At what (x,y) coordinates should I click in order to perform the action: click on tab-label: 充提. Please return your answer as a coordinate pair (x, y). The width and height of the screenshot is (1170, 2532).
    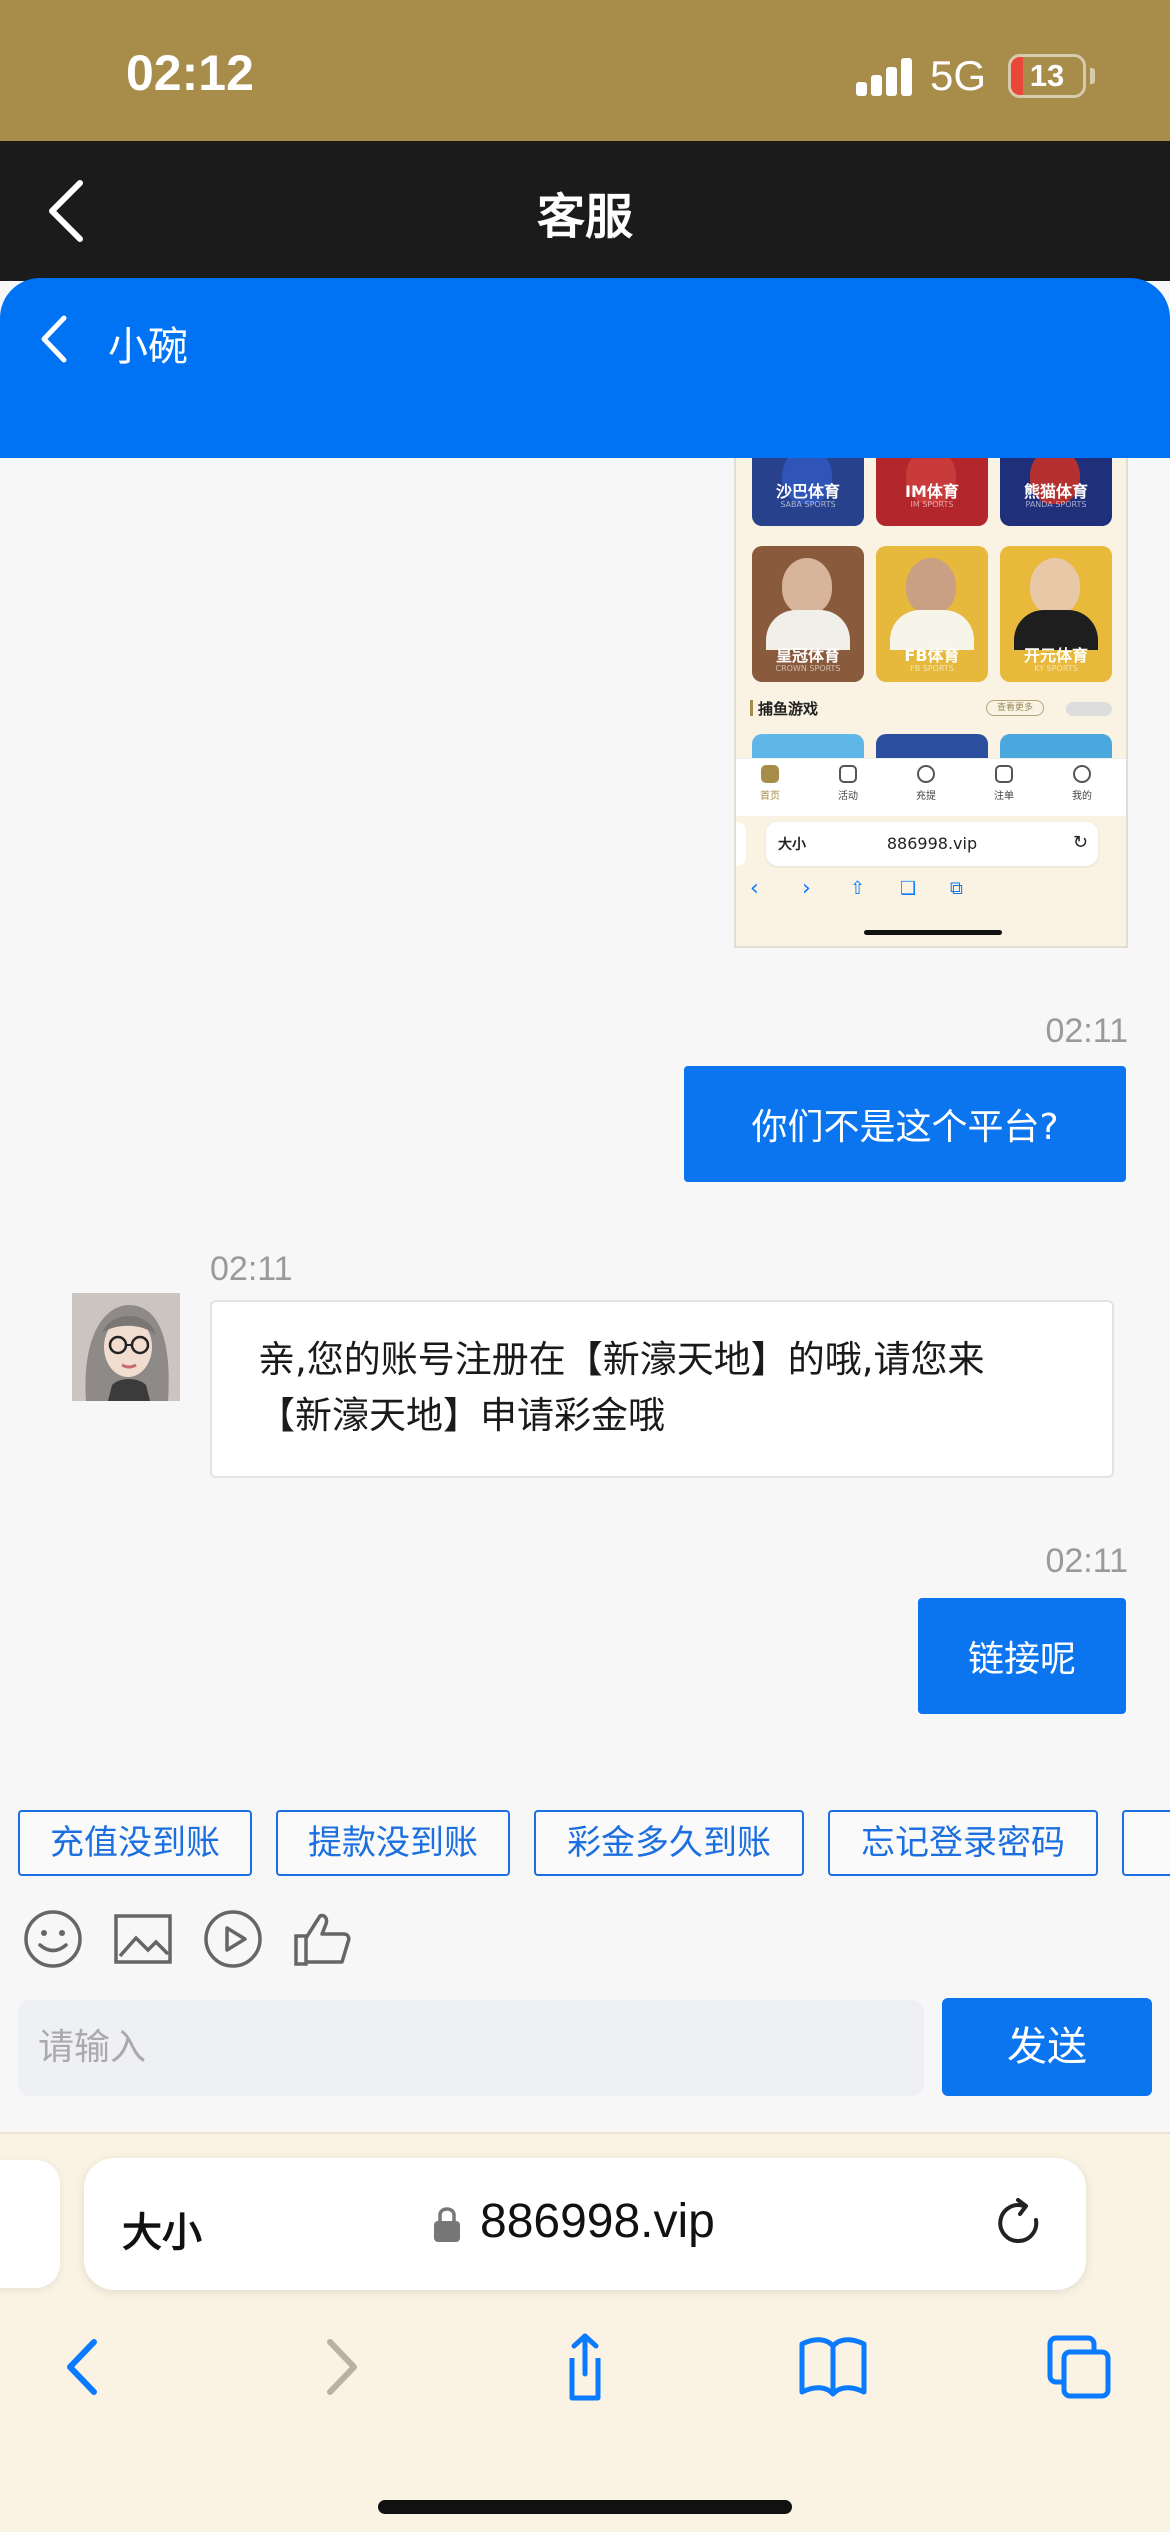
    Looking at the image, I should click on (926, 796).